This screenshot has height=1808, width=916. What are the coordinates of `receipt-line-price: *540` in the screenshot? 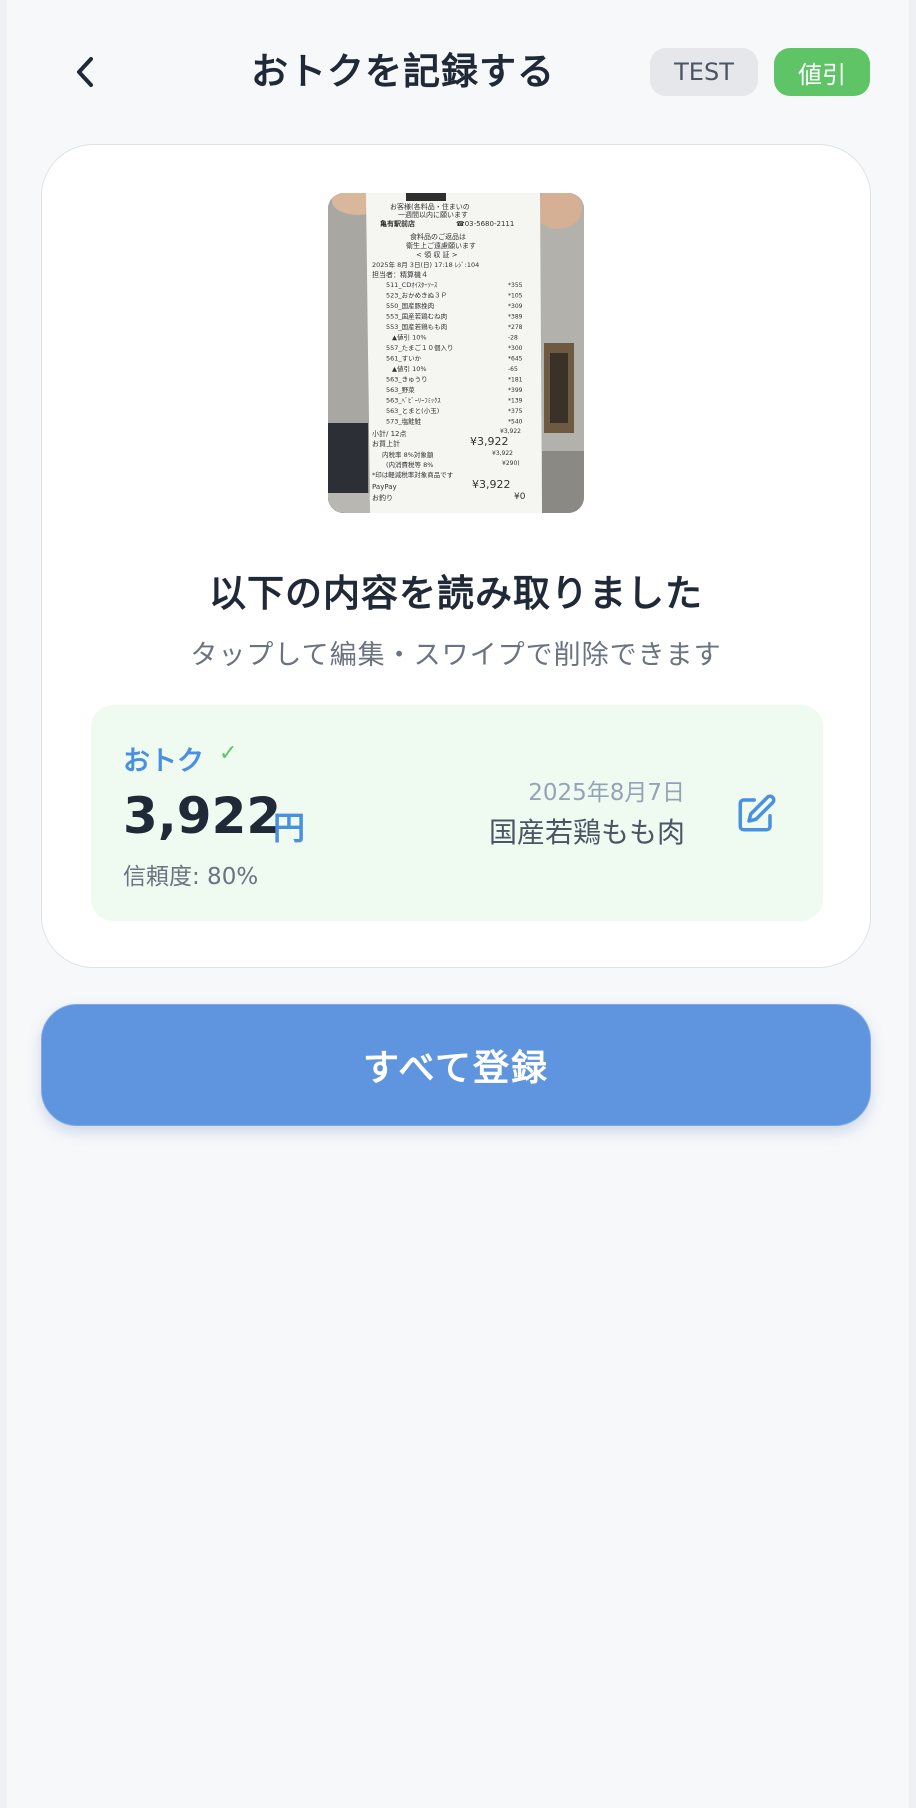 It's located at (515, 422).